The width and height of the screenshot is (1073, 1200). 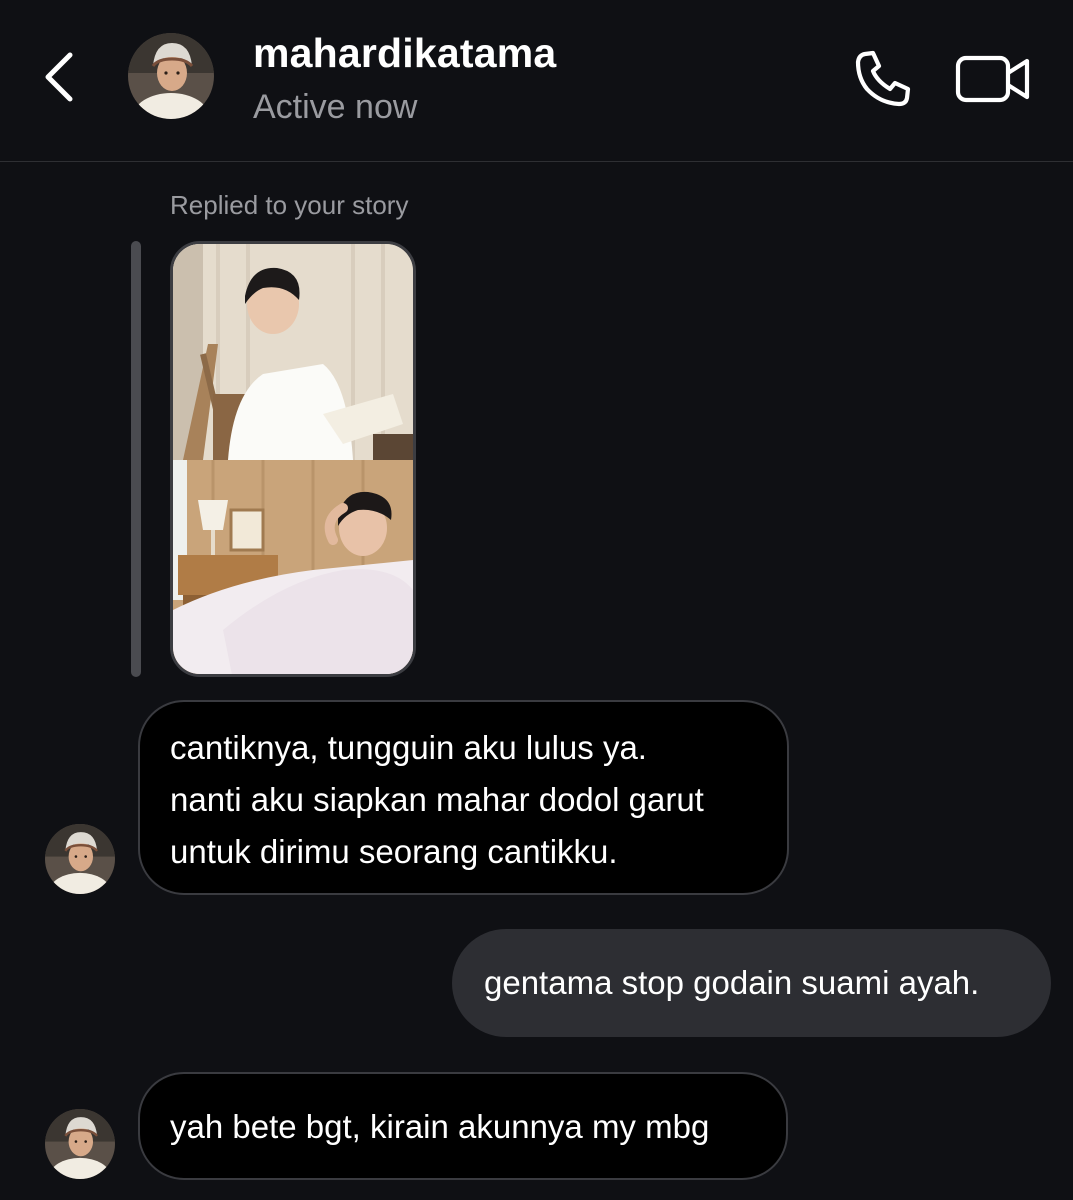 I want to click on reply-indicator-bar, so click(x=136, y=459).